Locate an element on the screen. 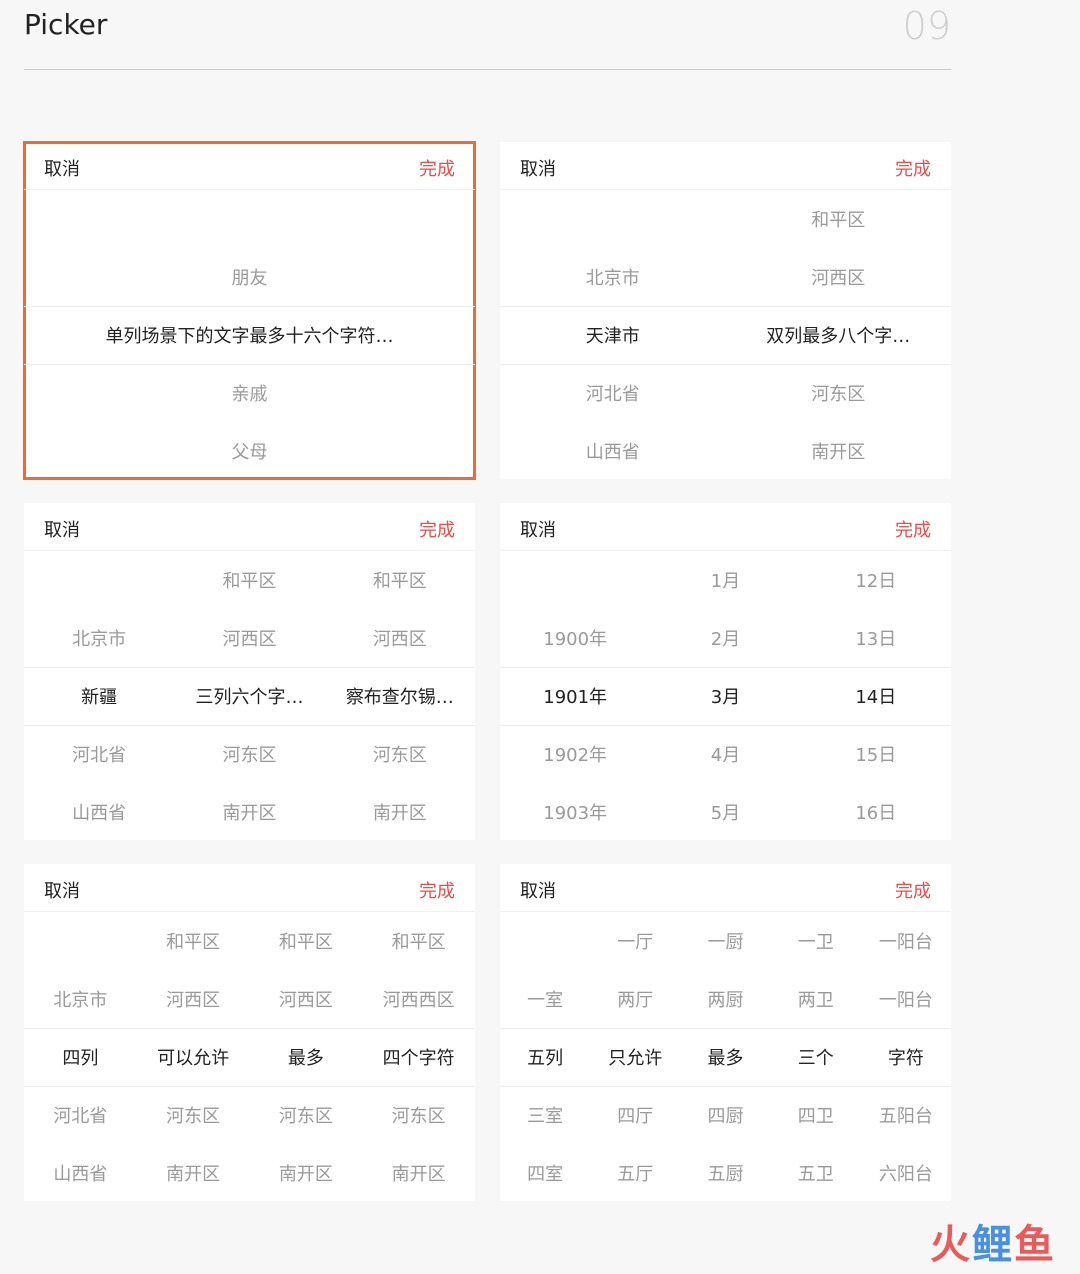 This screenshot has height=1274, width=1080. picker-wheel: 朋友 单列场景下的文字最多十六个字符… 亲戚 父母 is located at coordinates (249, 334).